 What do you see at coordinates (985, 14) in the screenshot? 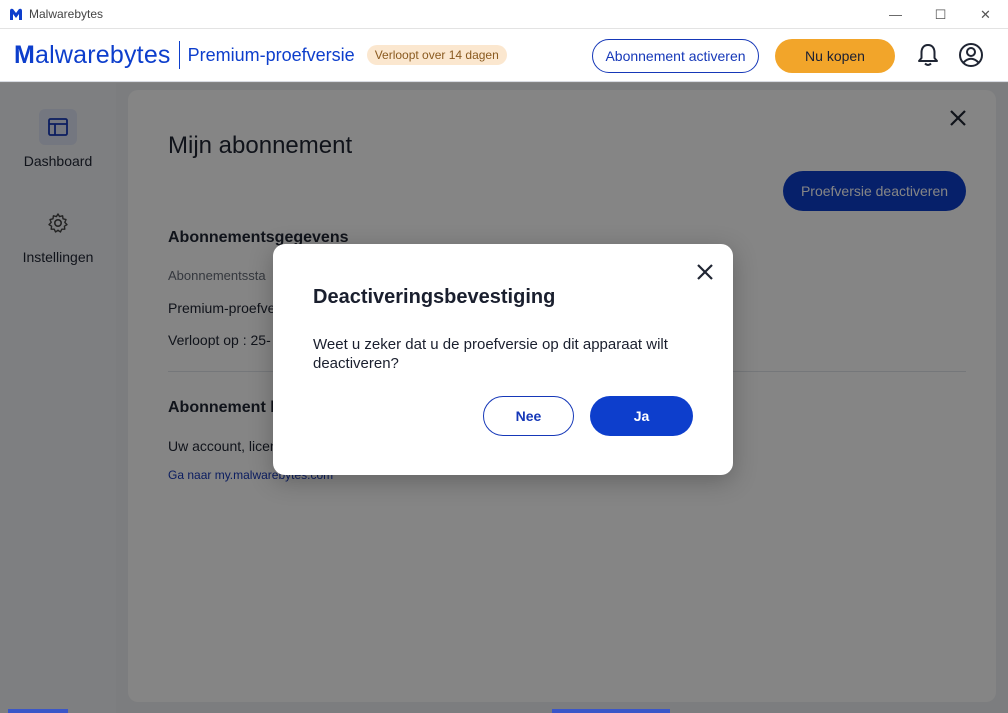
I see `window-close-button: ✕` at bounding box center [985, 14].